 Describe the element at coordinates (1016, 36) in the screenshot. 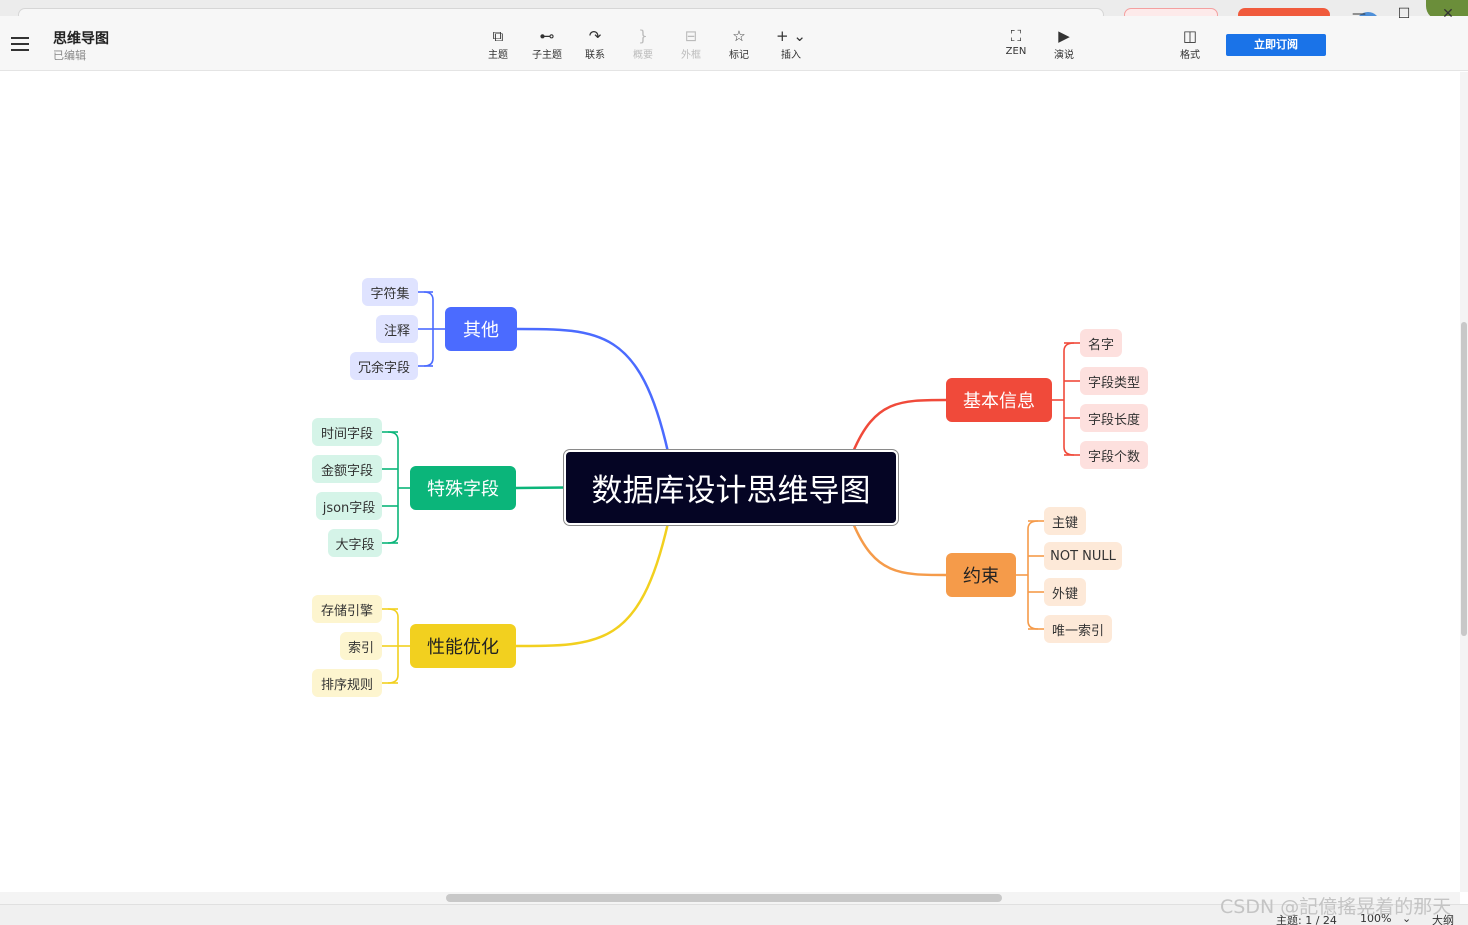

I see `zen-fullscreen-icon: ⛶` at that location.